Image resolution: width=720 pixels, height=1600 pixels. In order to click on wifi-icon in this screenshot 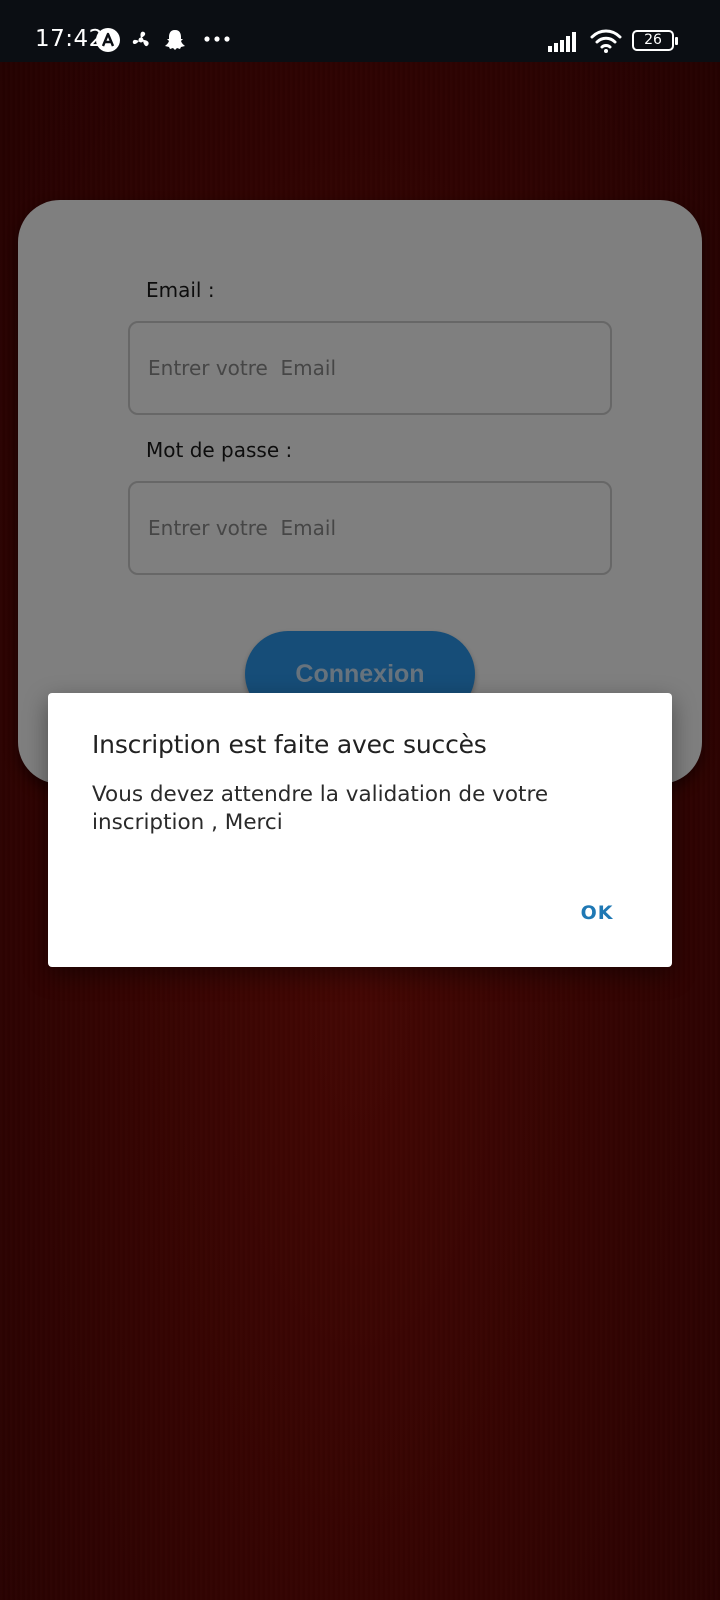, I will do `click(606, 41)`.